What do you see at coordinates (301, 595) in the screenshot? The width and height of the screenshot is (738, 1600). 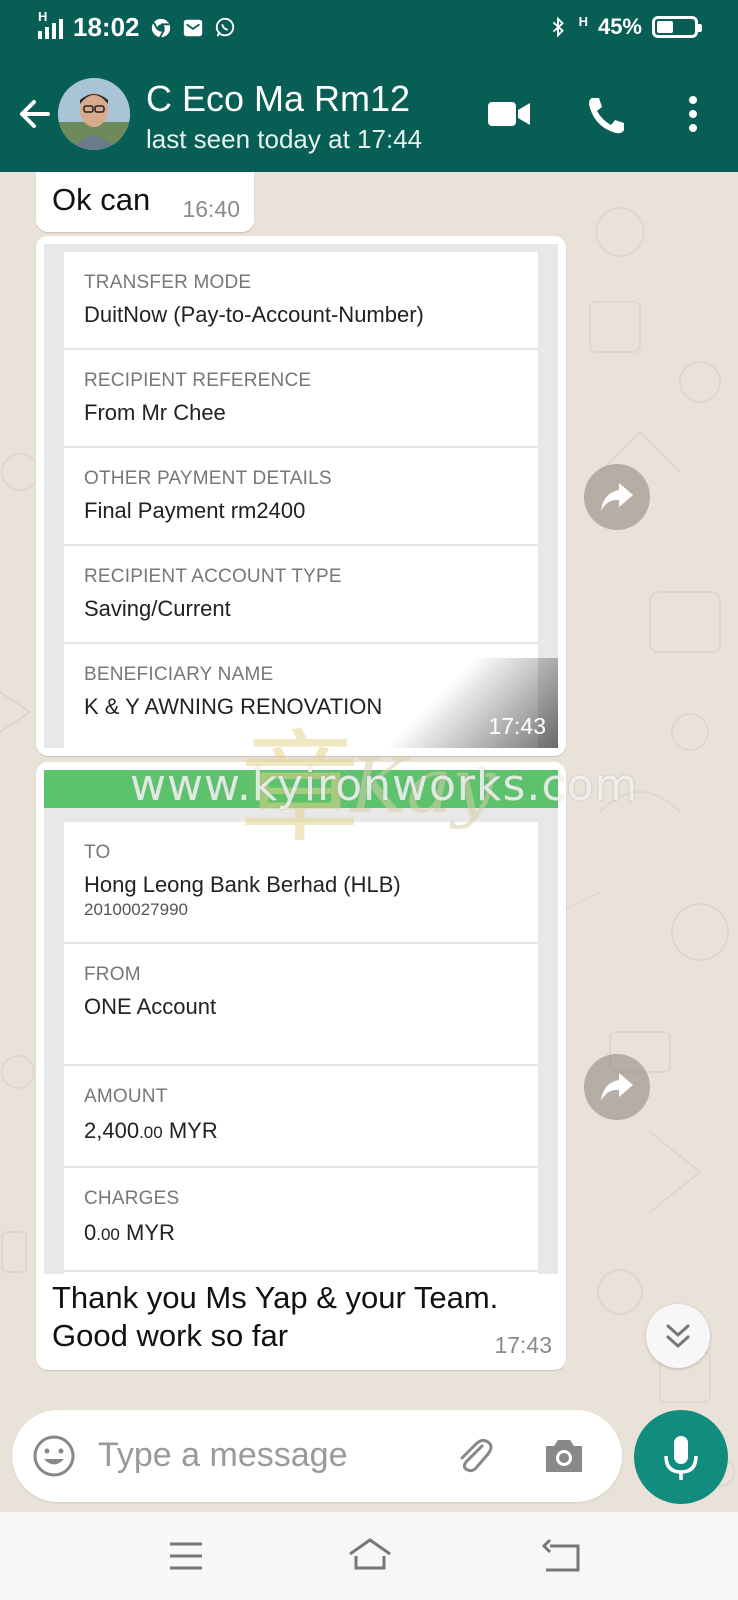 I see `field-recipient-account-type: RECIPIENT ACCOUNT TYPE Saving/Current` at bounding box center [301, 595].